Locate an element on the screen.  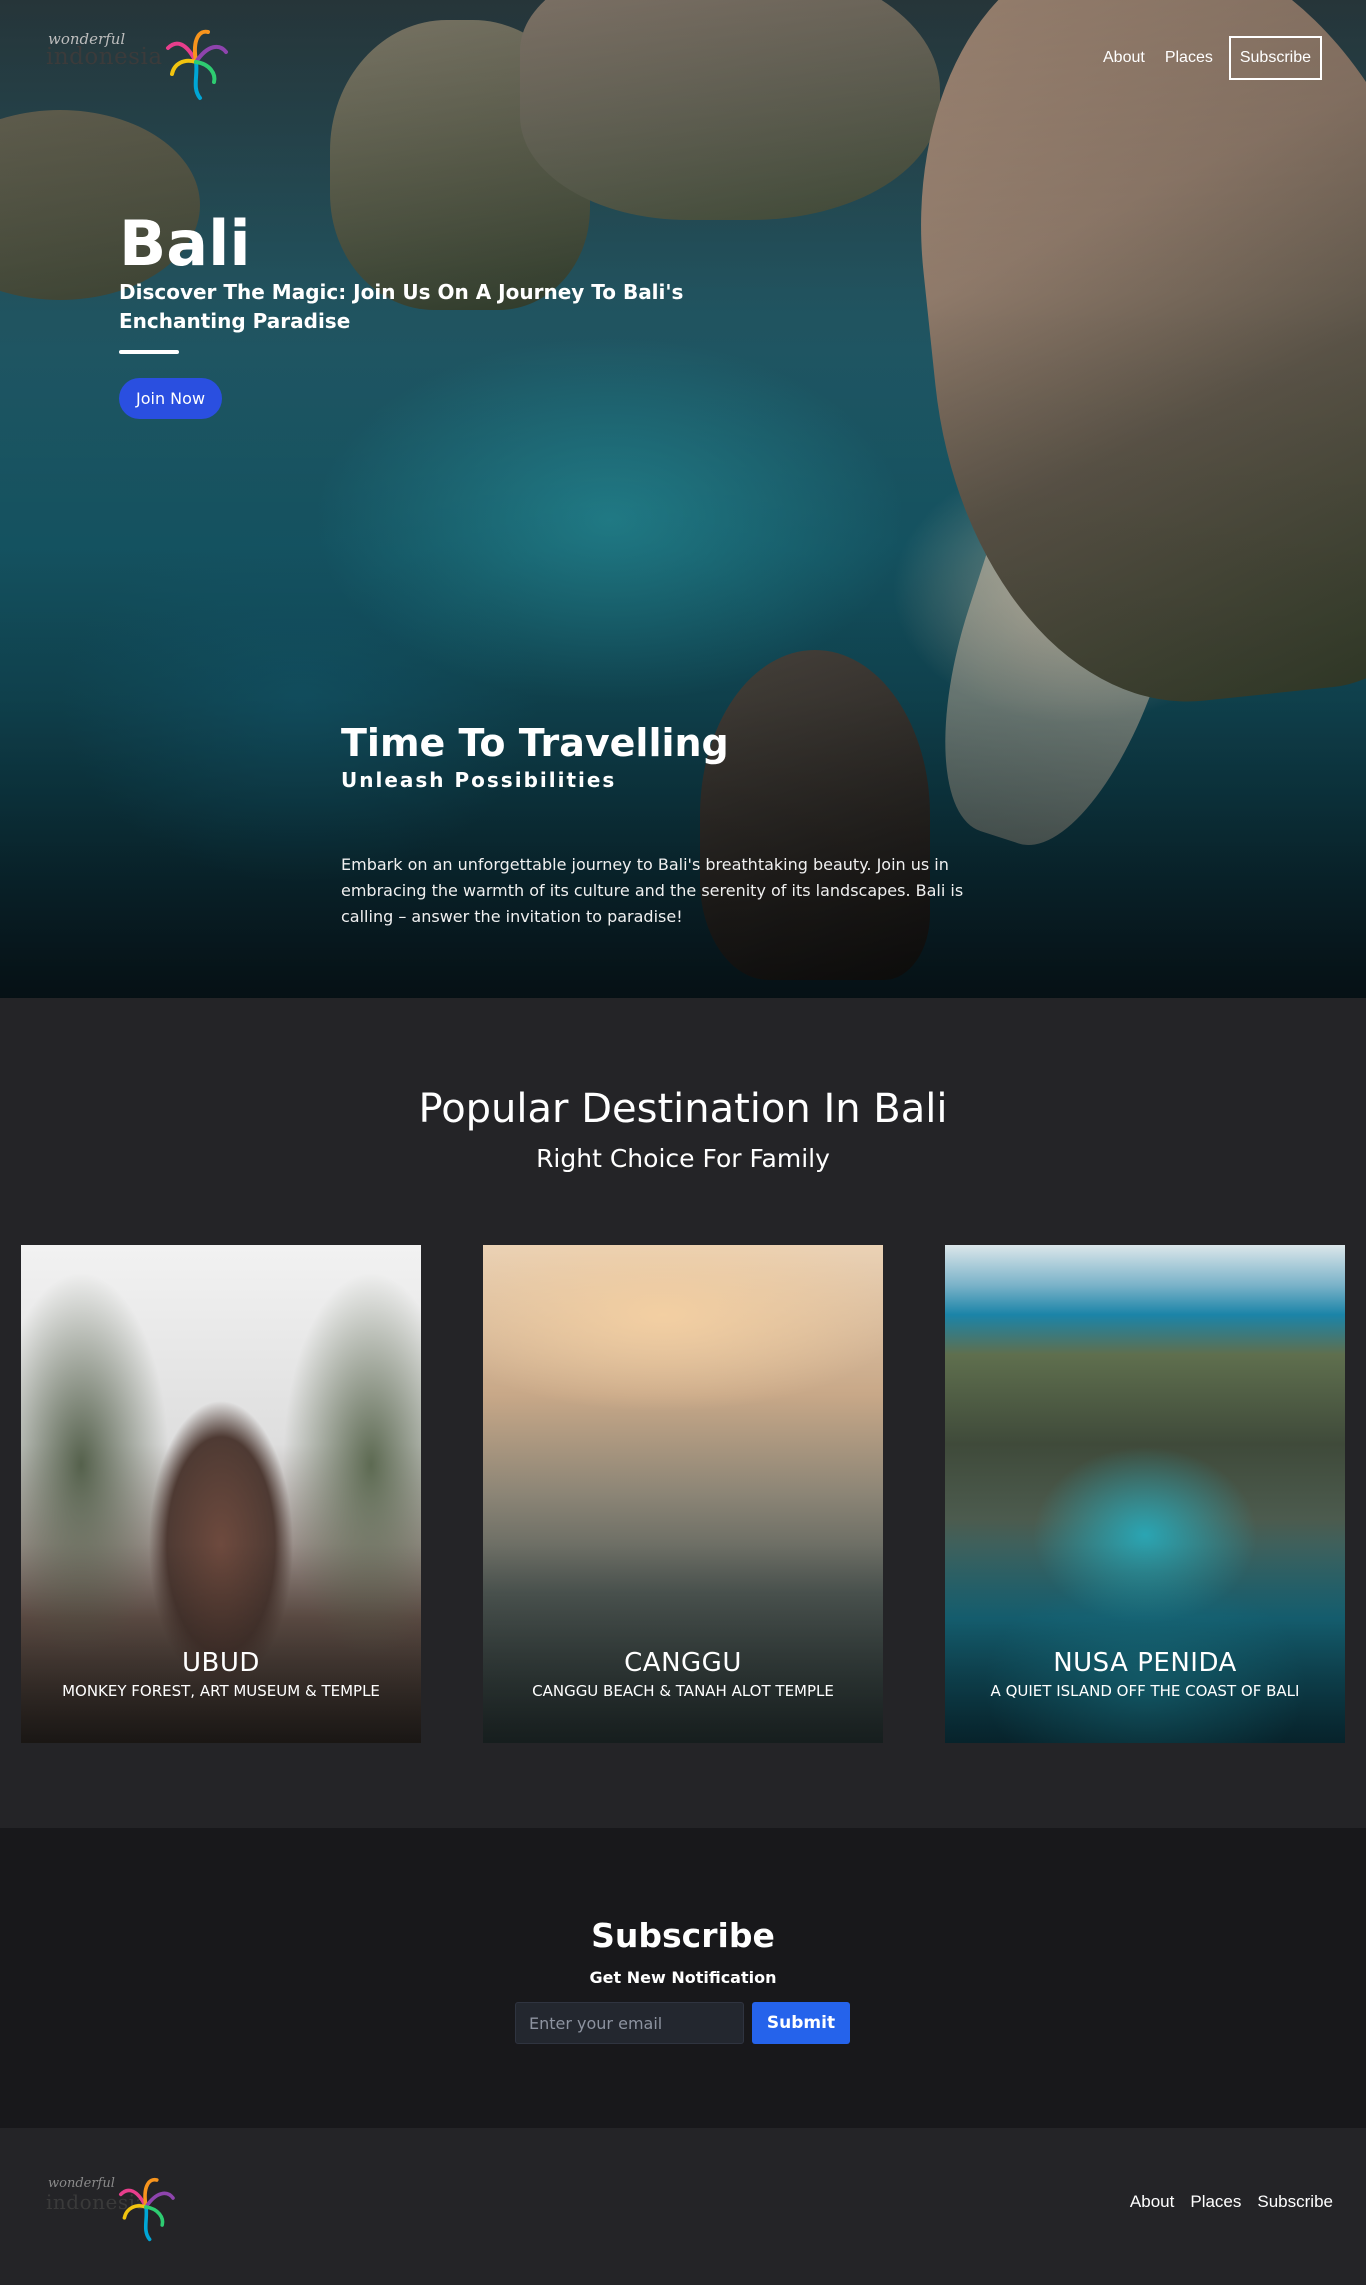
footer-logo: wonderful indonesia is located at coordinates (116, 2208).